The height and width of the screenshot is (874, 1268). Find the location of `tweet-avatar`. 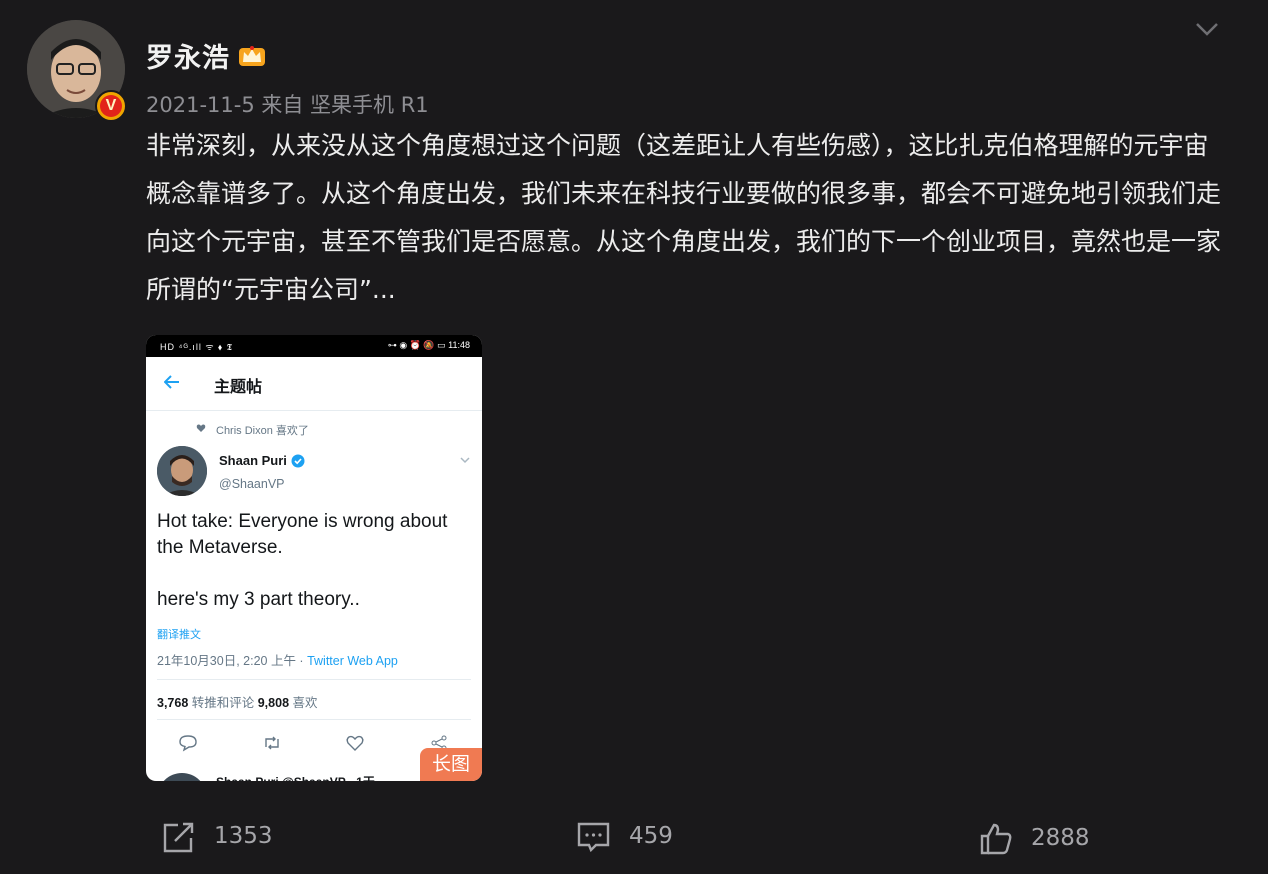

tweet-avatar is located at coordinates (182, 471).